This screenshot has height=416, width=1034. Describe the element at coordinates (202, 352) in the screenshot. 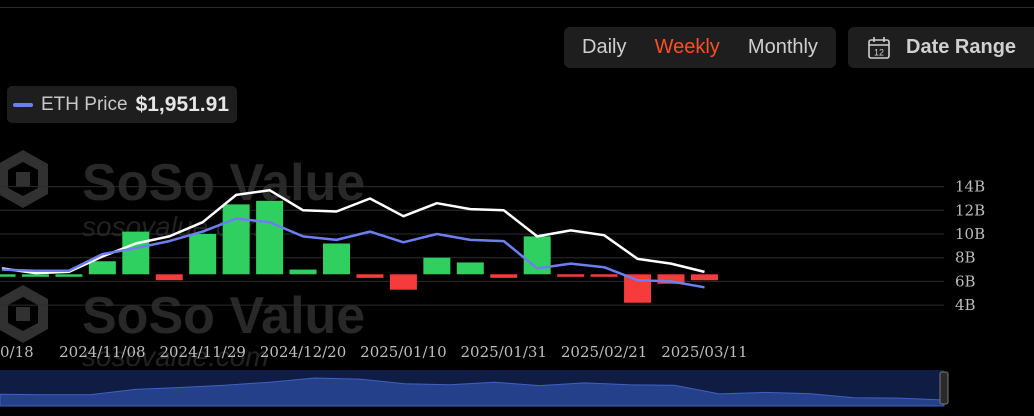

I see `x-tick-label: 2024/11/29` at that location.